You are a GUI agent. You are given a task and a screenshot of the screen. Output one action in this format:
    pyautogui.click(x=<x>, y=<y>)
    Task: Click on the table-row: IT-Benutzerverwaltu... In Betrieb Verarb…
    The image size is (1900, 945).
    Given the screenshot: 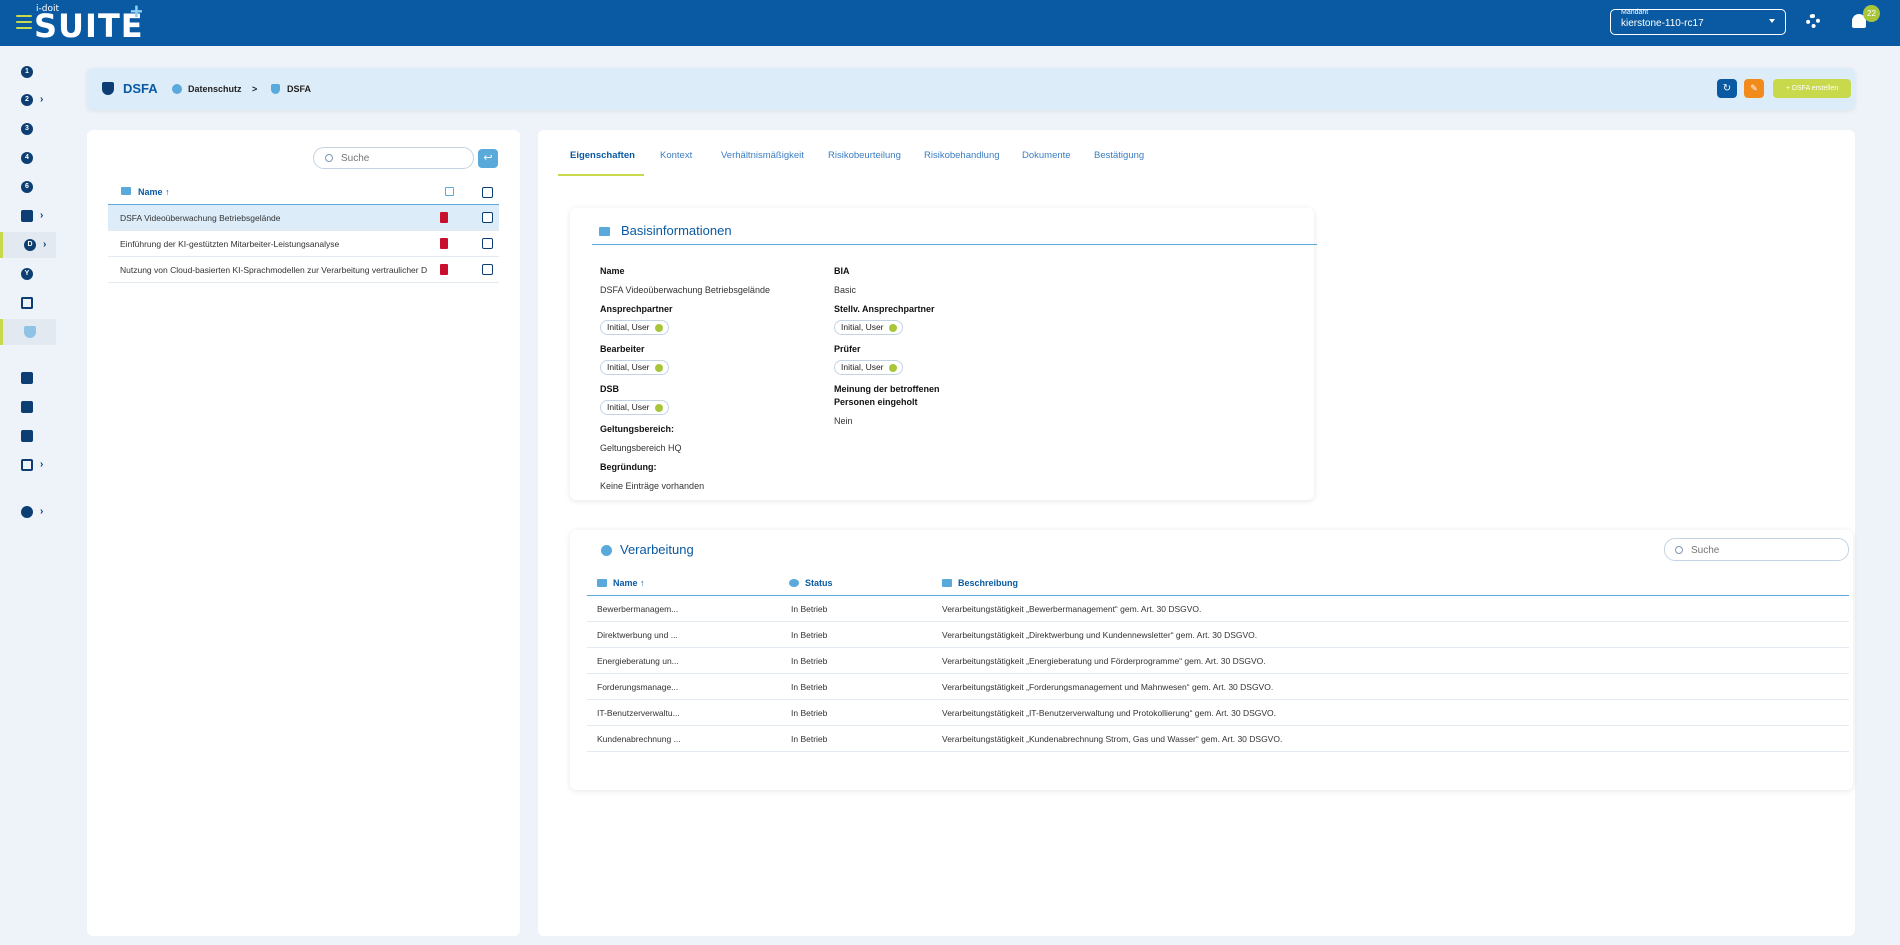 What is the action you would take?
    pyautogui.click(x=1218, y=713)
    